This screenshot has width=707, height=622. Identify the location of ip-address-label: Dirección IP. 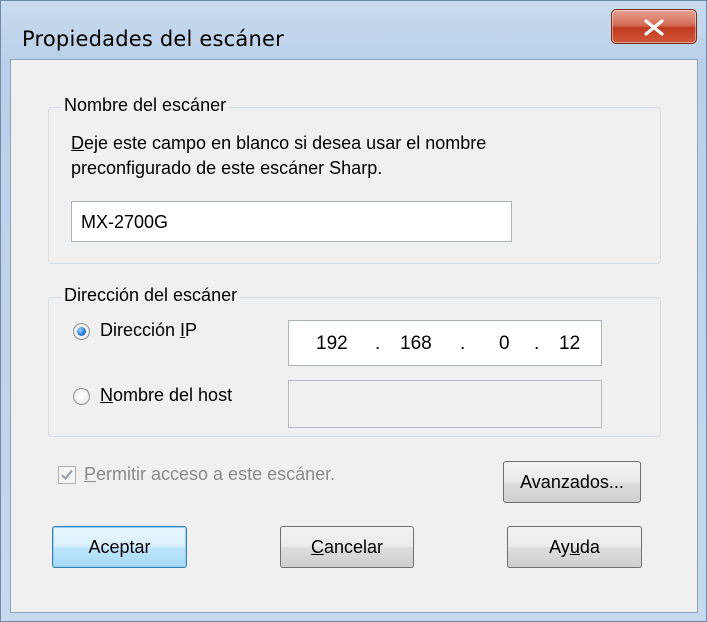
(148, 330).